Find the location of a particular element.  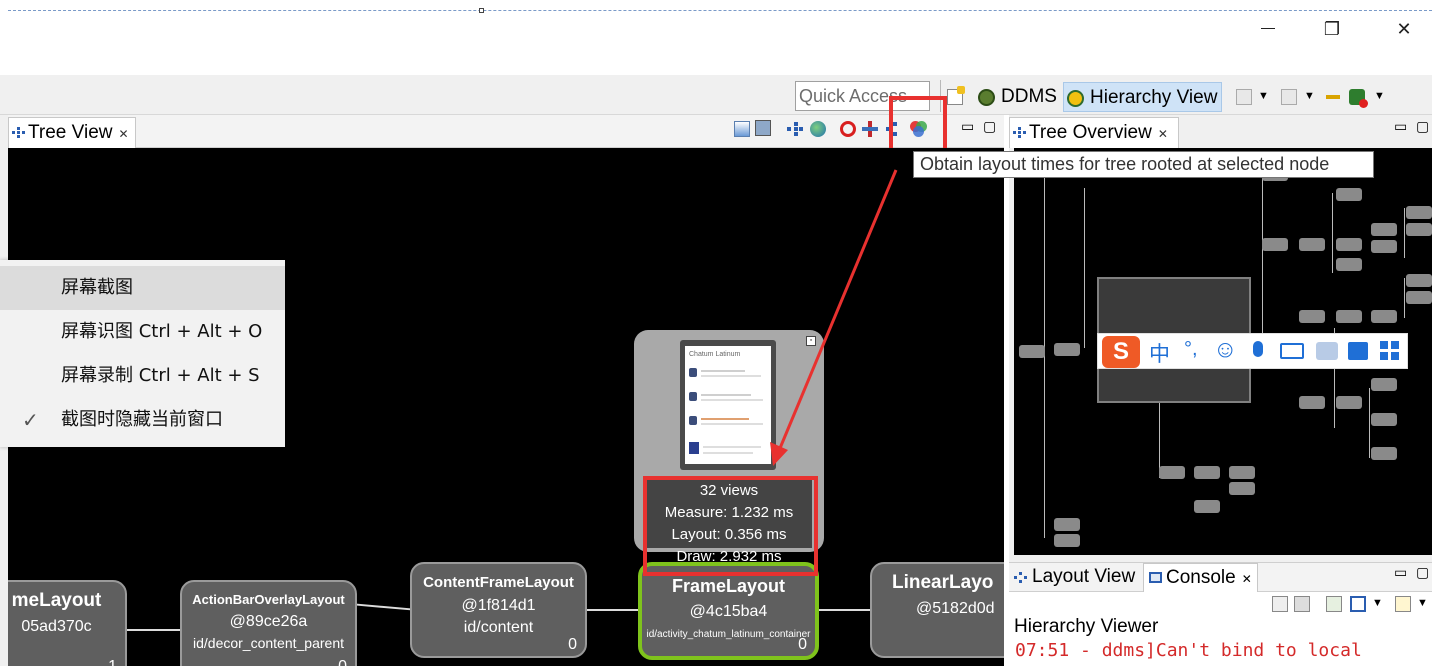

tab-layout-view: Layout View is located at coordinates (1076, 577).